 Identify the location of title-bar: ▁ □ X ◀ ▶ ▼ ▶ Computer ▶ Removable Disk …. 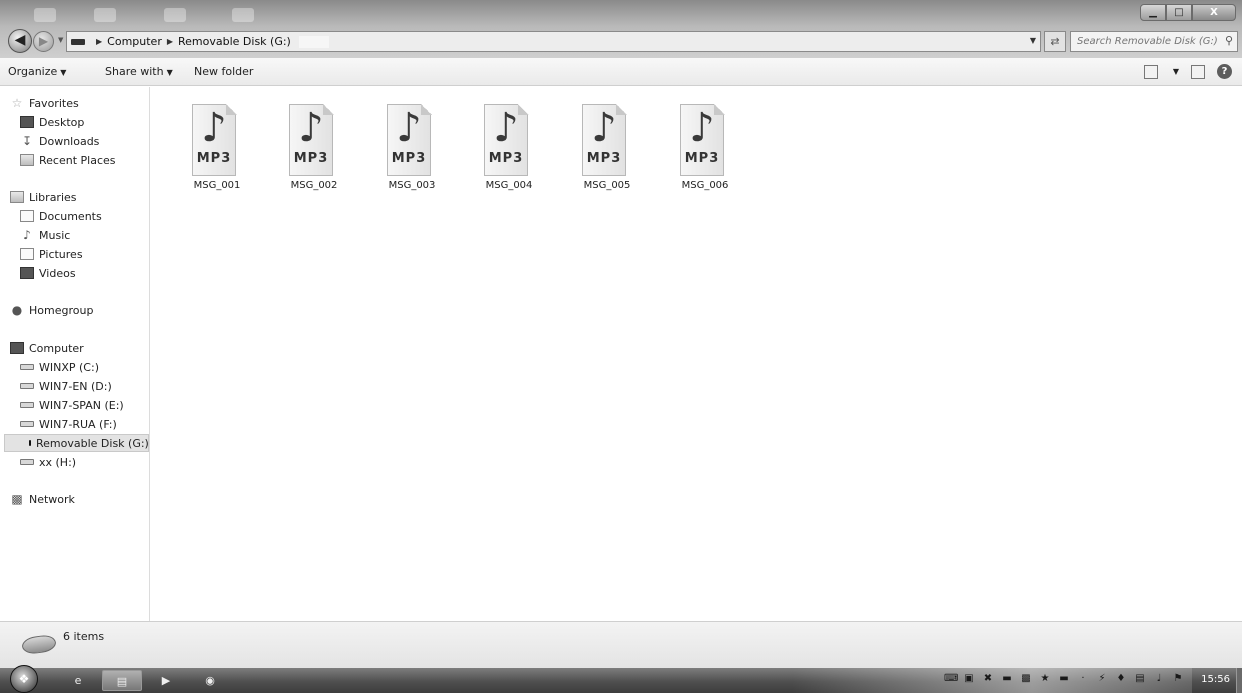
(621, 29).